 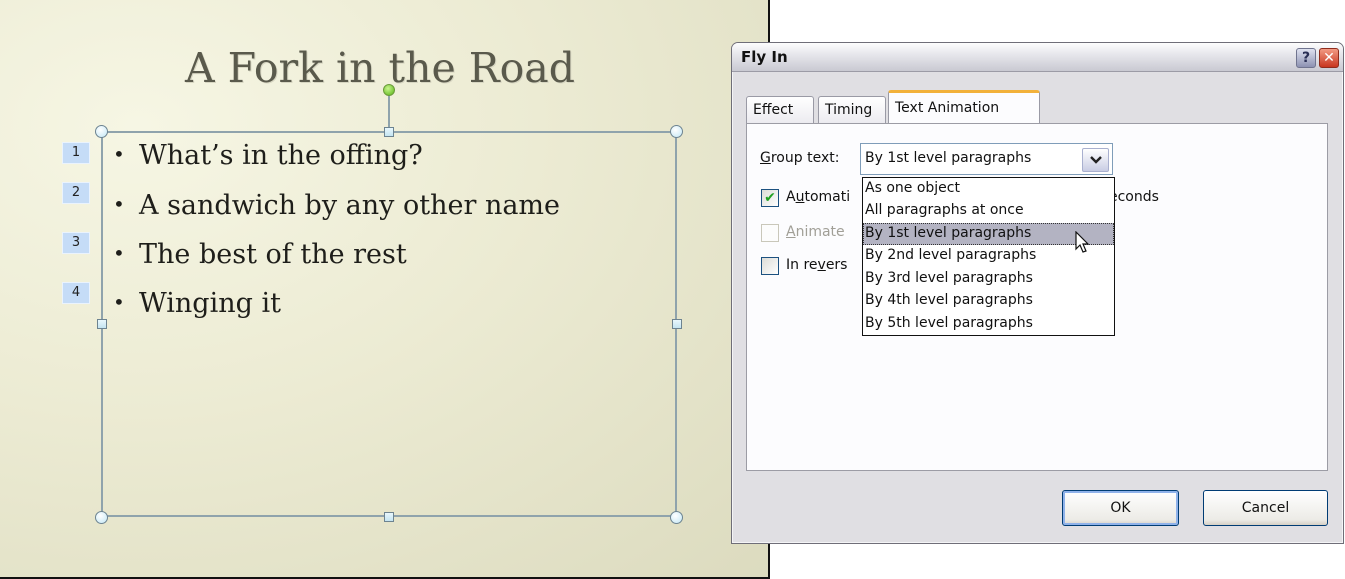 I want to click on group-text-select: By 1st level paragraphs, so click(x=986, y=159).